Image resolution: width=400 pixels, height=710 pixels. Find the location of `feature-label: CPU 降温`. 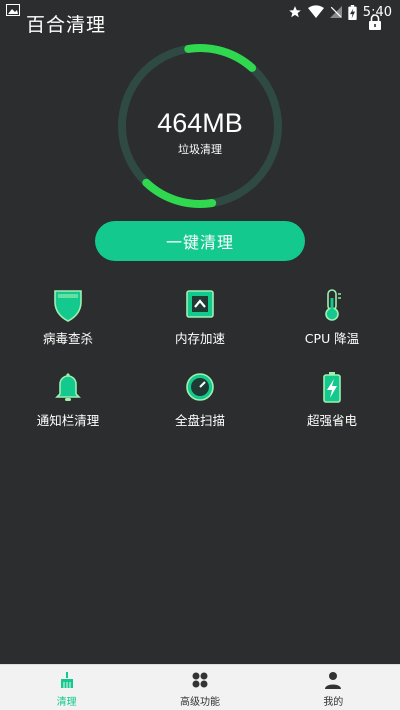

feature-label: CPU 降温 is located at coordinates (332, 338).